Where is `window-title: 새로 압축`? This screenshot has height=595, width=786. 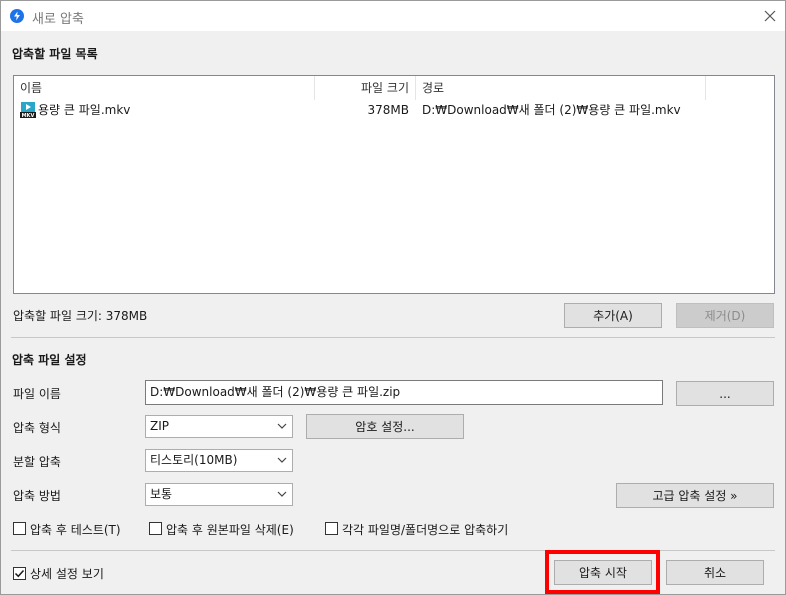 window-title: 새로 압축 is located at coordinates (58, 19).